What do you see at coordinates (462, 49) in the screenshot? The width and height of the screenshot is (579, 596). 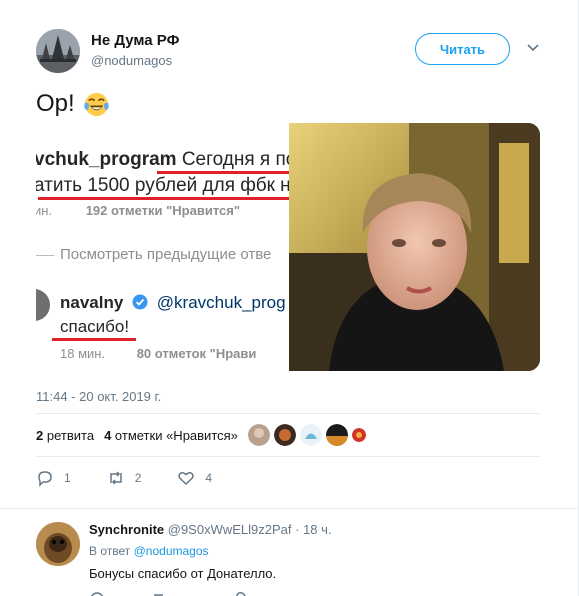 I see `follow-button: Читать` at bounding box center [462, 49].